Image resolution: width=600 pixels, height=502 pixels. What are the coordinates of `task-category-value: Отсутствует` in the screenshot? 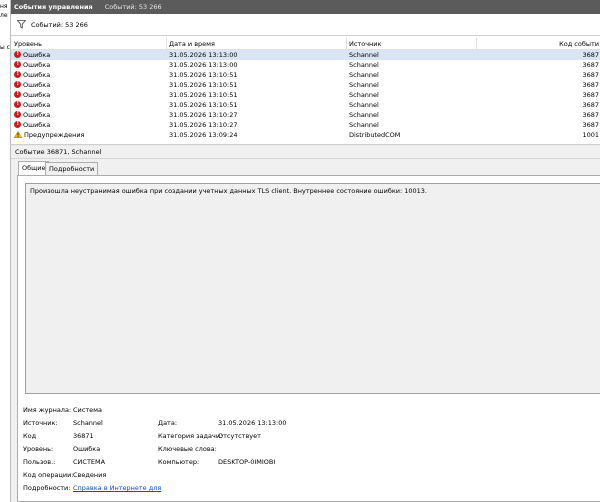 It's located at (239, 436).